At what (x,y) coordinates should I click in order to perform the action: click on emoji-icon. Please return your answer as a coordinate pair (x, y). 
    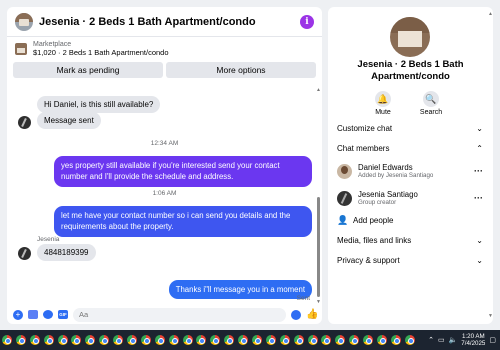
    Looking at the image, I should click on (296, 314).